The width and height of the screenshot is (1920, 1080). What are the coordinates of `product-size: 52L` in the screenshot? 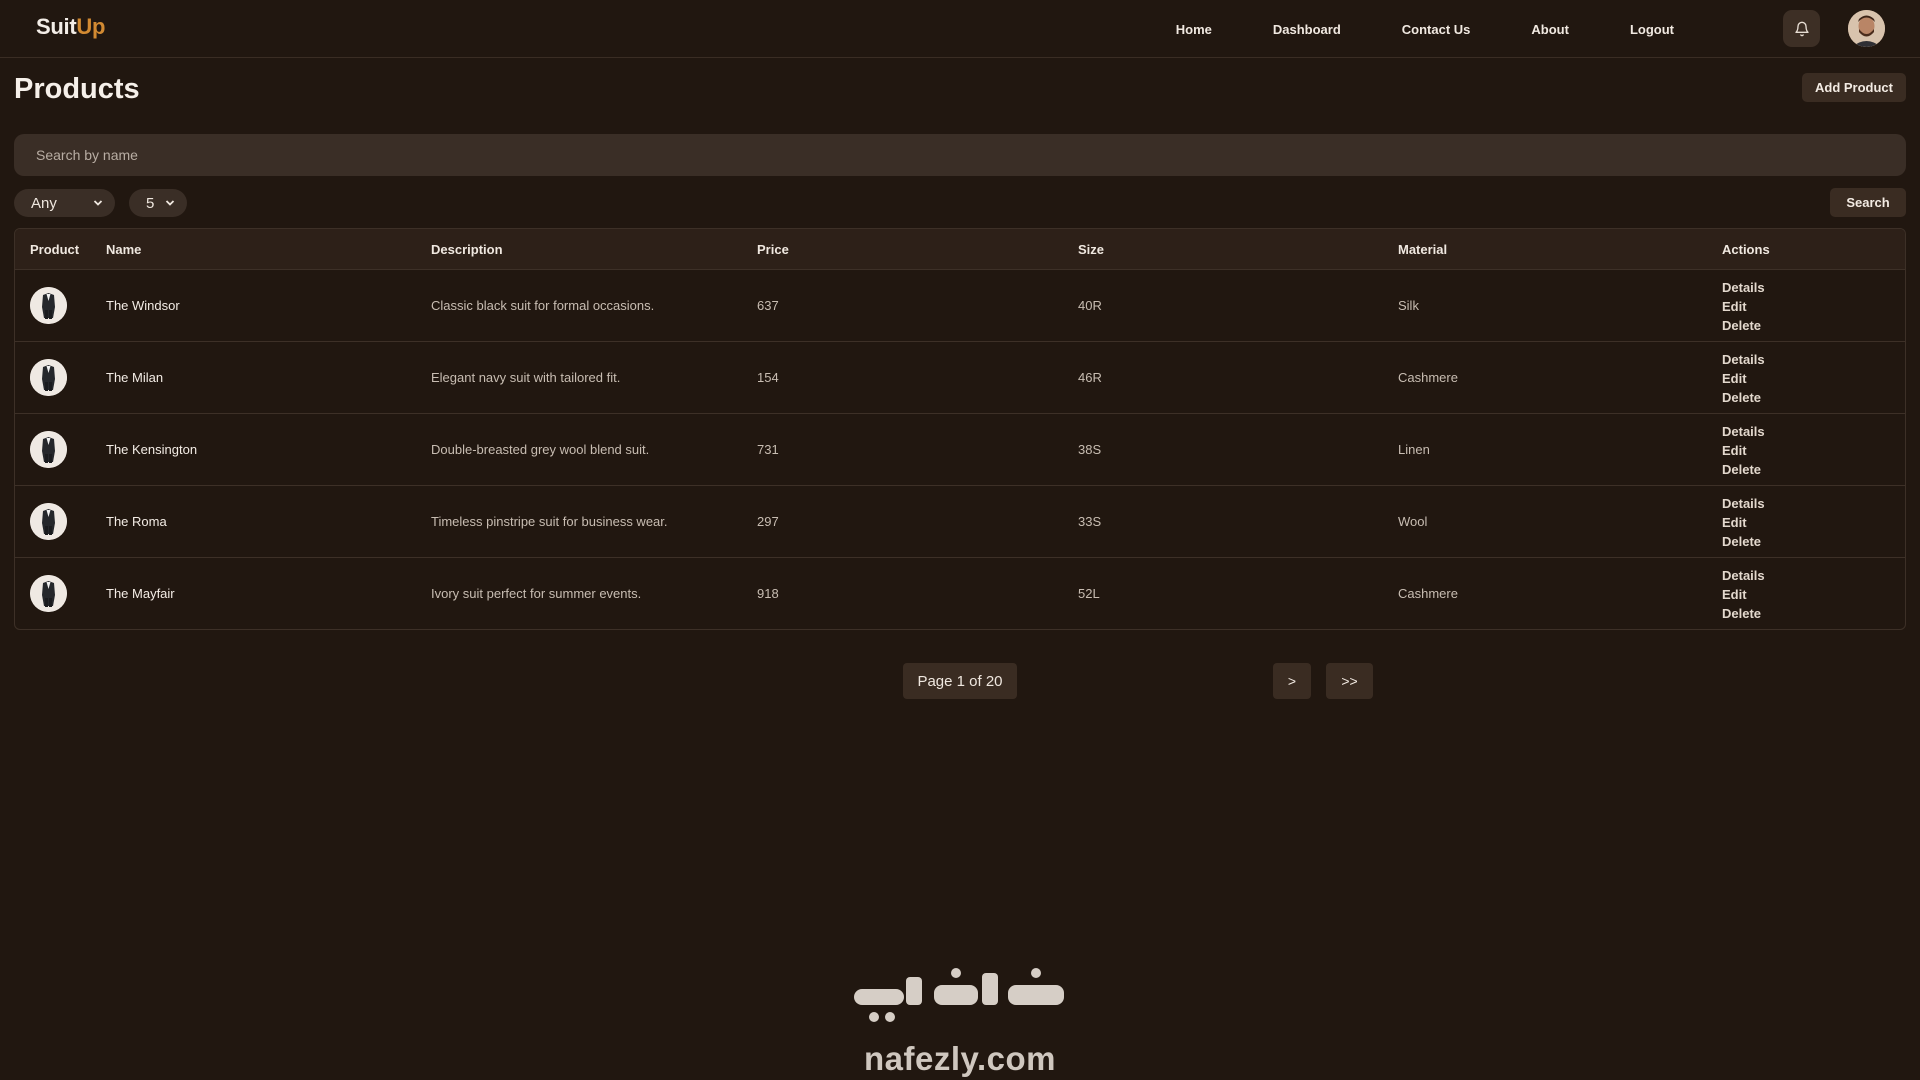 It's located at (1089, 593).